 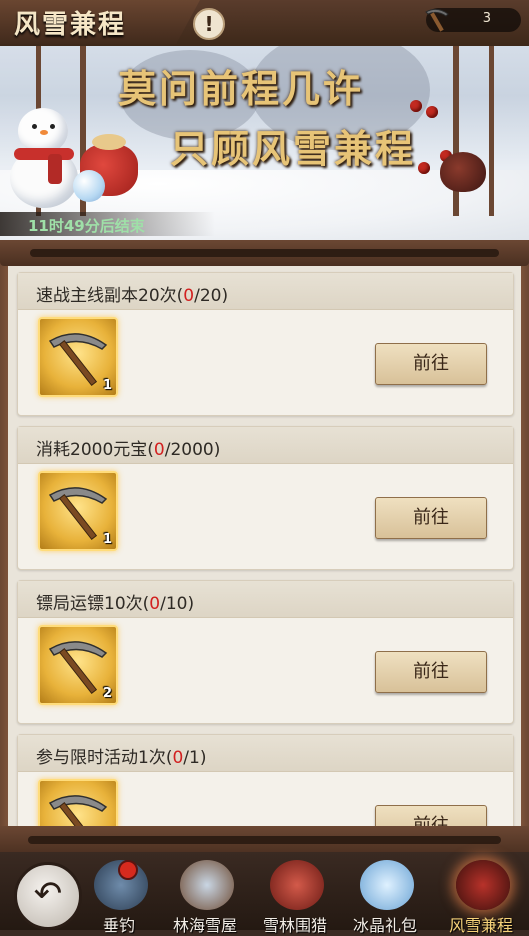 I want to click on countdown-text: 11时49分后结束, so click(x=86, y=226).